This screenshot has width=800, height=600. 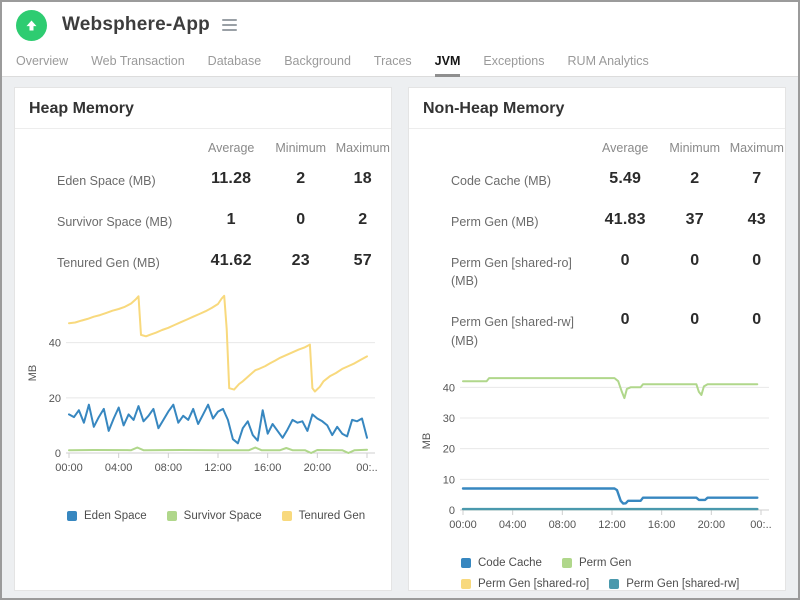 I want to click on menu-icon, so click(x=229, y=25).